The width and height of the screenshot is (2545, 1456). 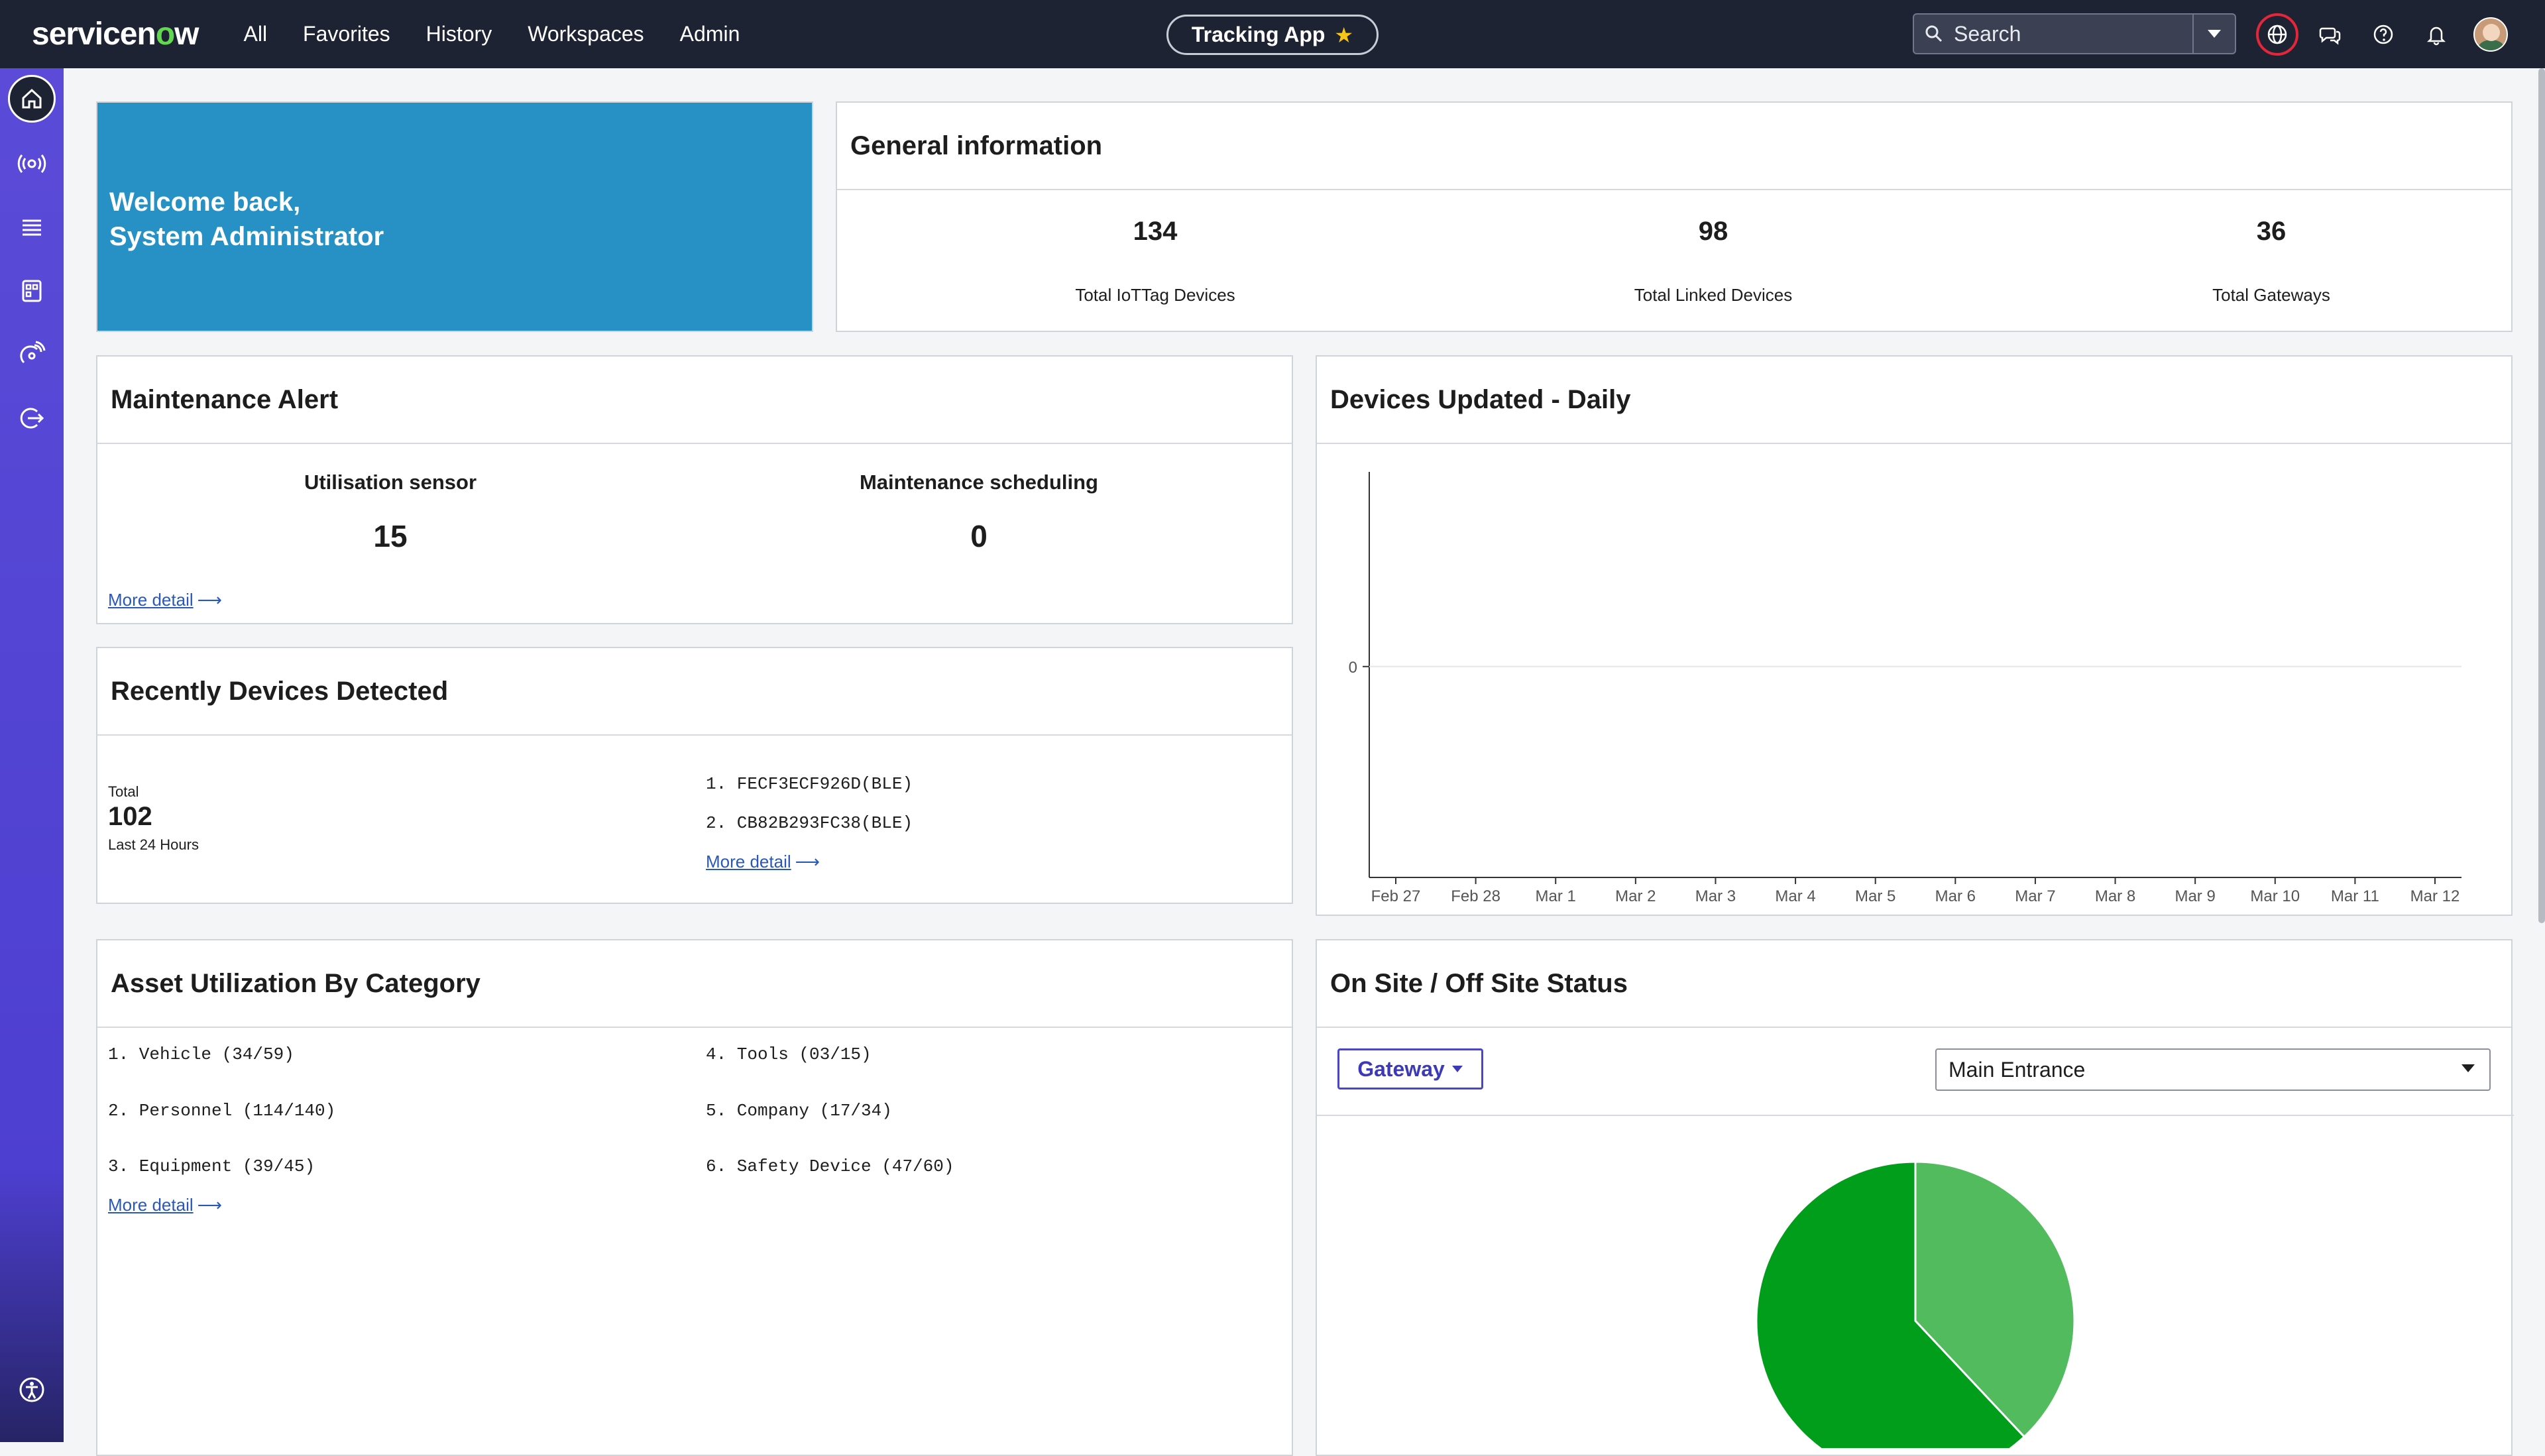 What do you see at coordinates (710, 34) in the screenshot?
I see `nav-admin: Admin` at bounding box center [710, 34].